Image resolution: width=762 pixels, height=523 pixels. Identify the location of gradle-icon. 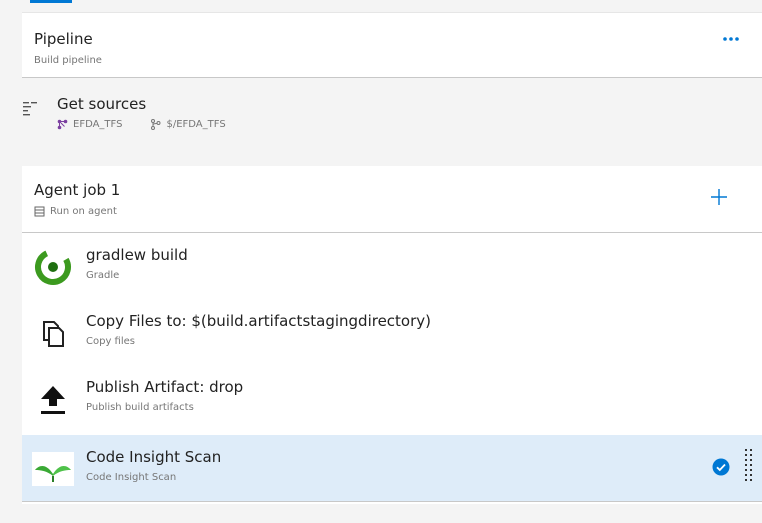
(53, 267).